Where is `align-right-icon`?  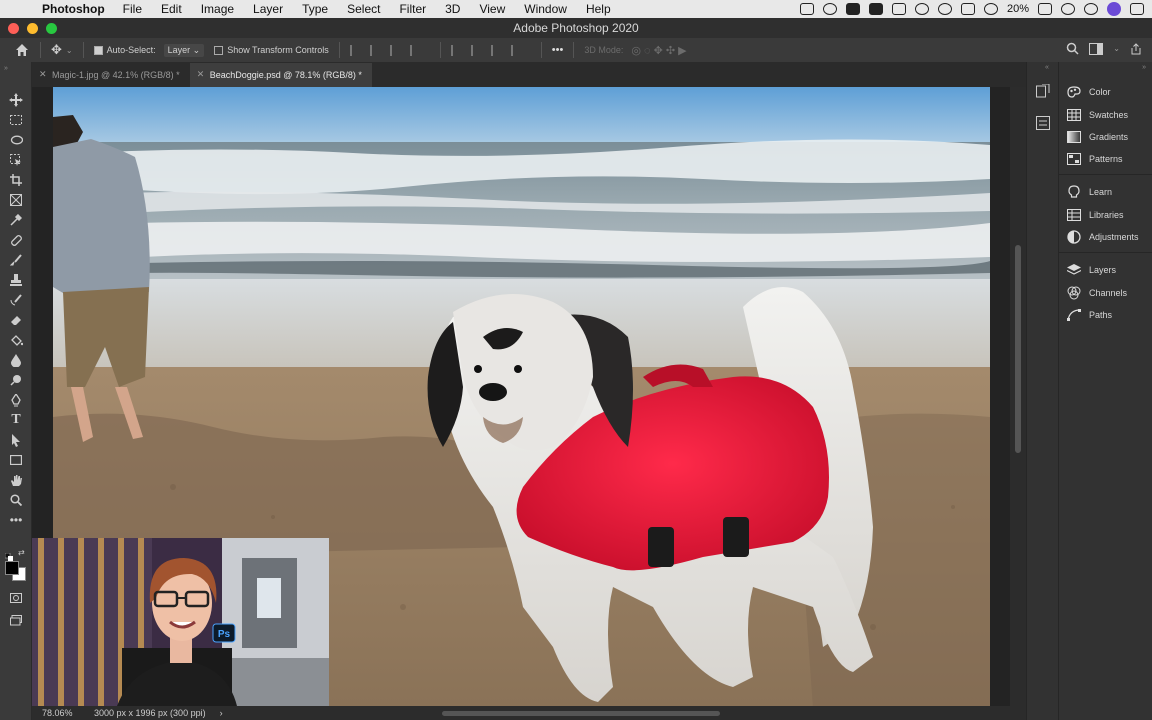 align-right-icon is located at coordinates (395, 50).